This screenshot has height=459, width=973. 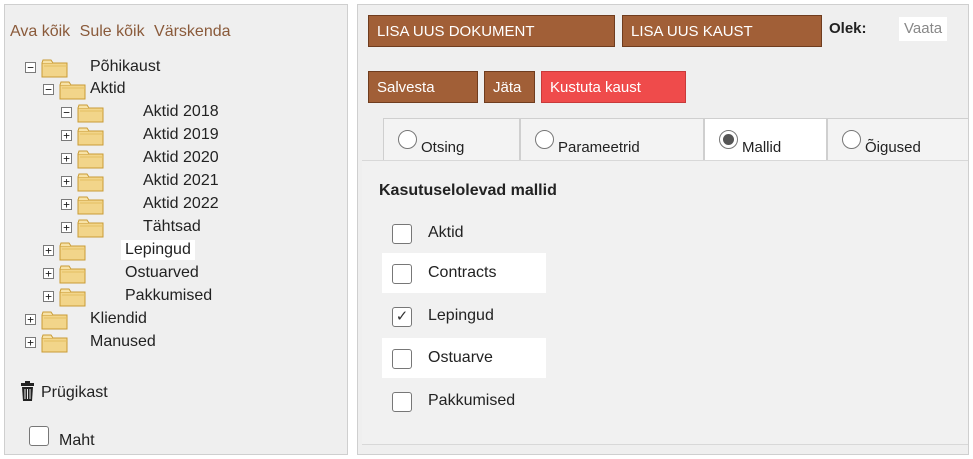 I want to click on tree-node-label: Ostuarved, so click(x=162, y=272).